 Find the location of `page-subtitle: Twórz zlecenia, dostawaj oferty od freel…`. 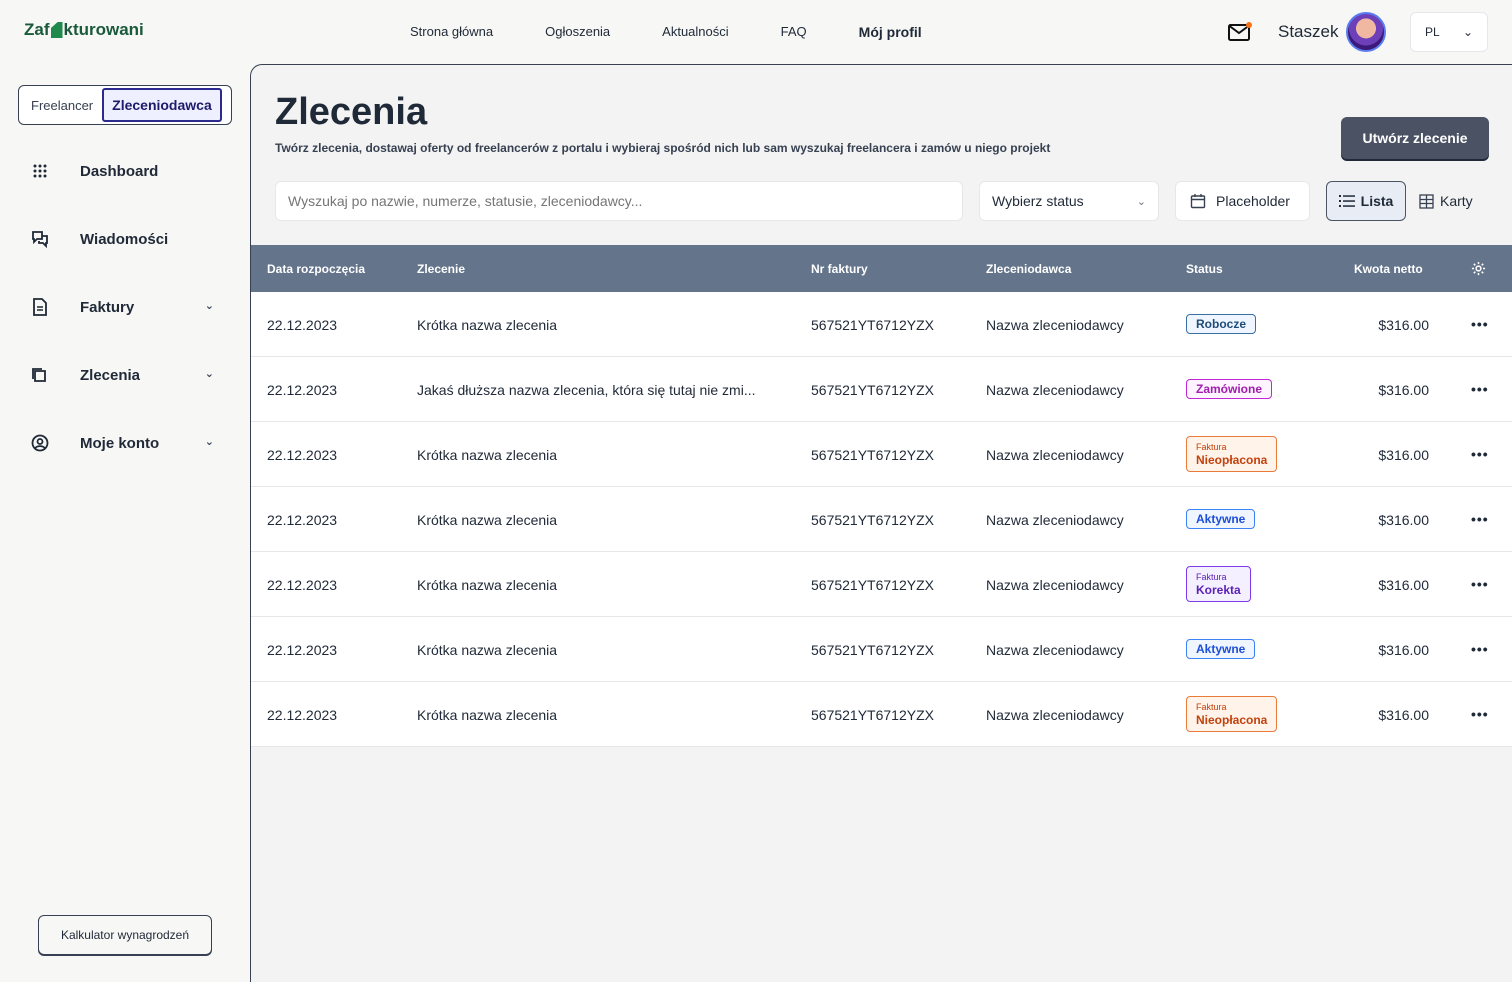

page-subtitle: Twórz zlecenia, dostawaj oferty od freel… is located at coordinates (663, 148).